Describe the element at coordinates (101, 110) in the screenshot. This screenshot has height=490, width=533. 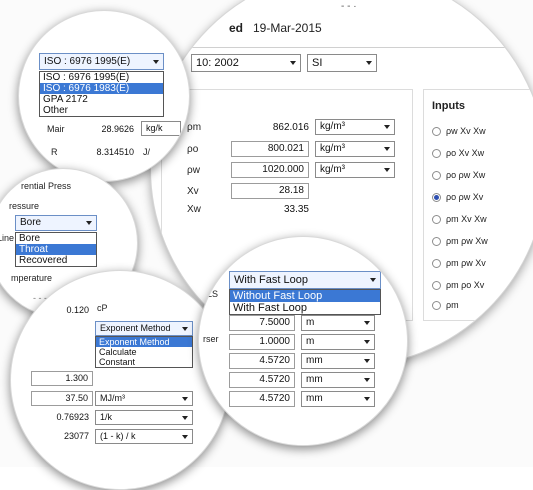
I see `iso-option-other: Other` at that location.